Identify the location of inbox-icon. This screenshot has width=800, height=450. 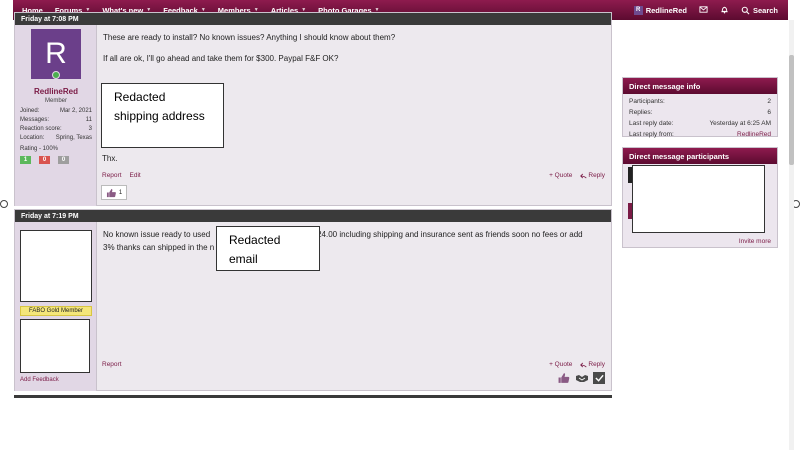
(703, 10).